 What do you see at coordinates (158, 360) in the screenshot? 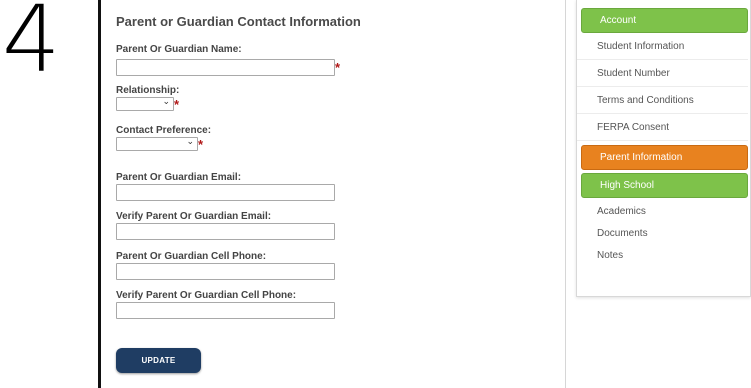
I see `update-button: UPDATE` at bounding box center [158, 360].